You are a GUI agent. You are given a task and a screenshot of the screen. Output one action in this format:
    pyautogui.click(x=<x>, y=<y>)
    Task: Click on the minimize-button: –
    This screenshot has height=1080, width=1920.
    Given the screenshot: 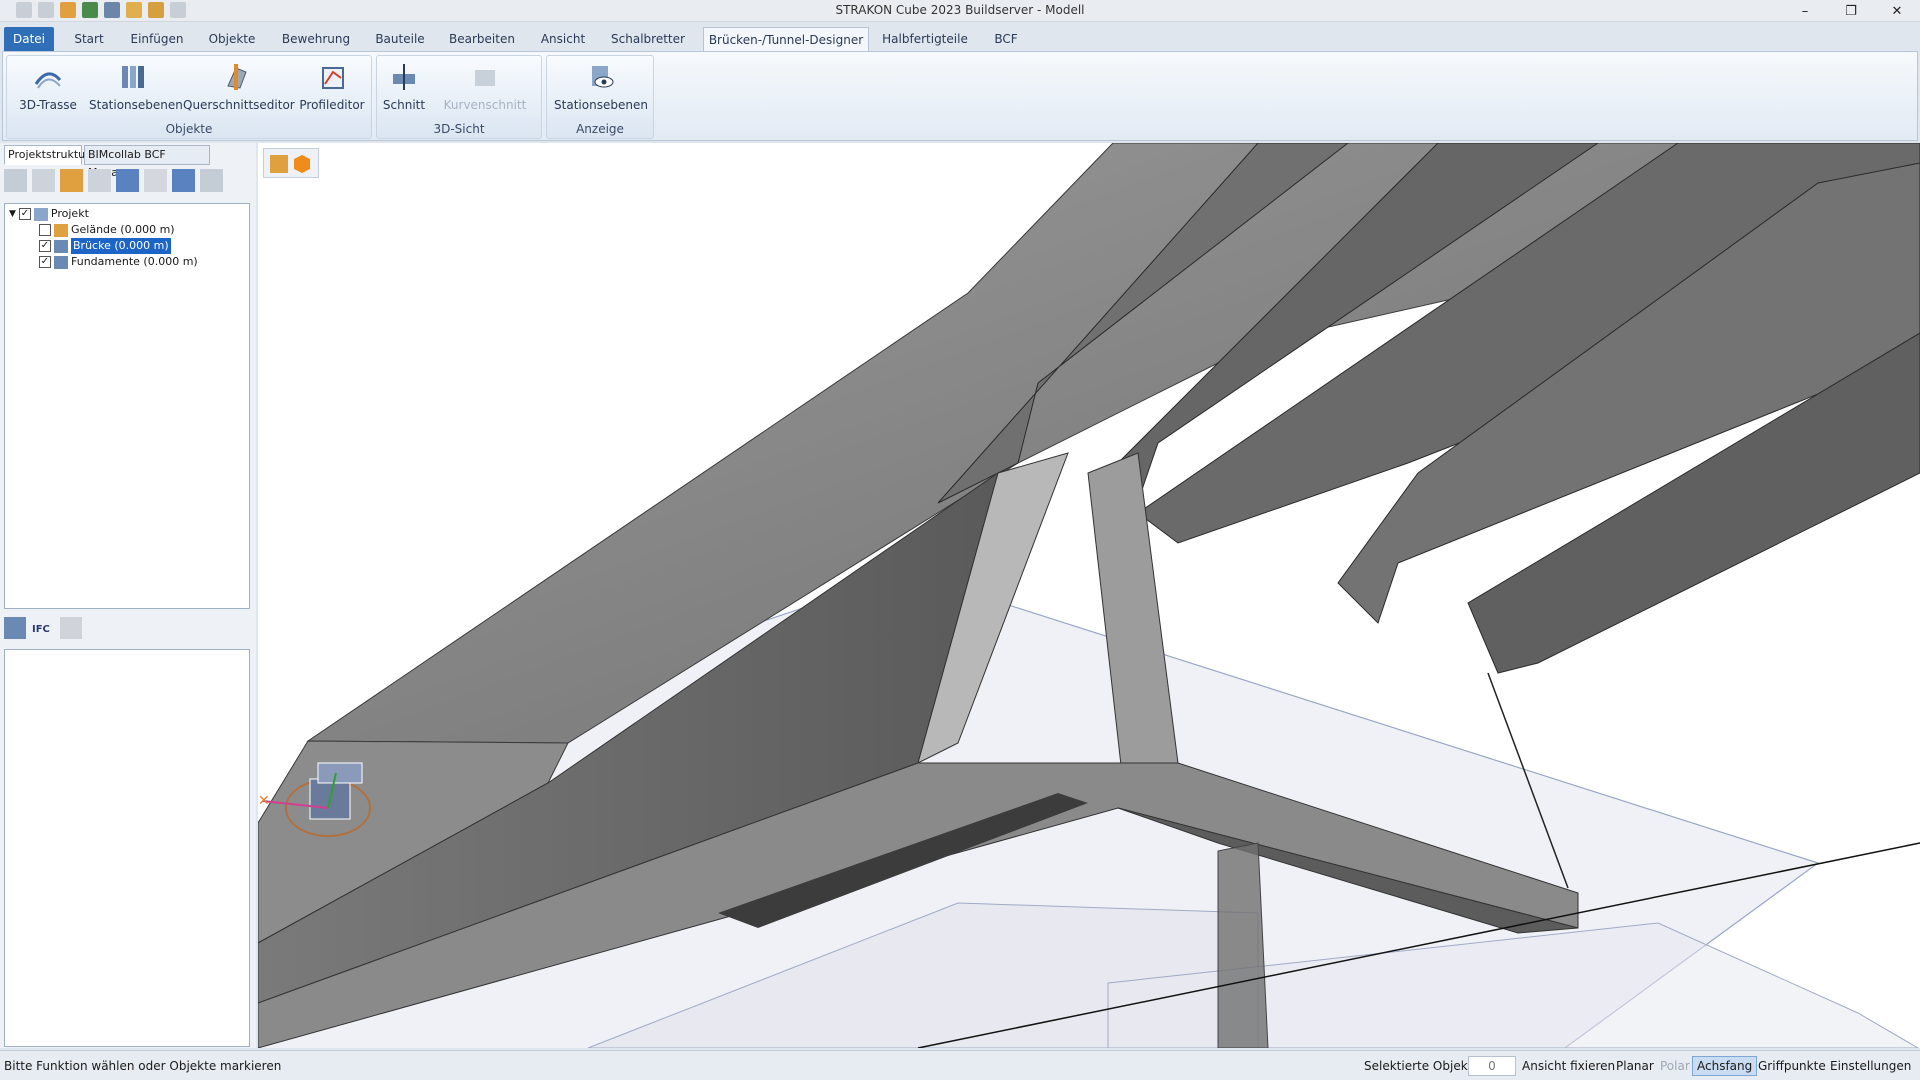 What is the action you would take?
    pyautogui.click(x=1805, y=11)
    